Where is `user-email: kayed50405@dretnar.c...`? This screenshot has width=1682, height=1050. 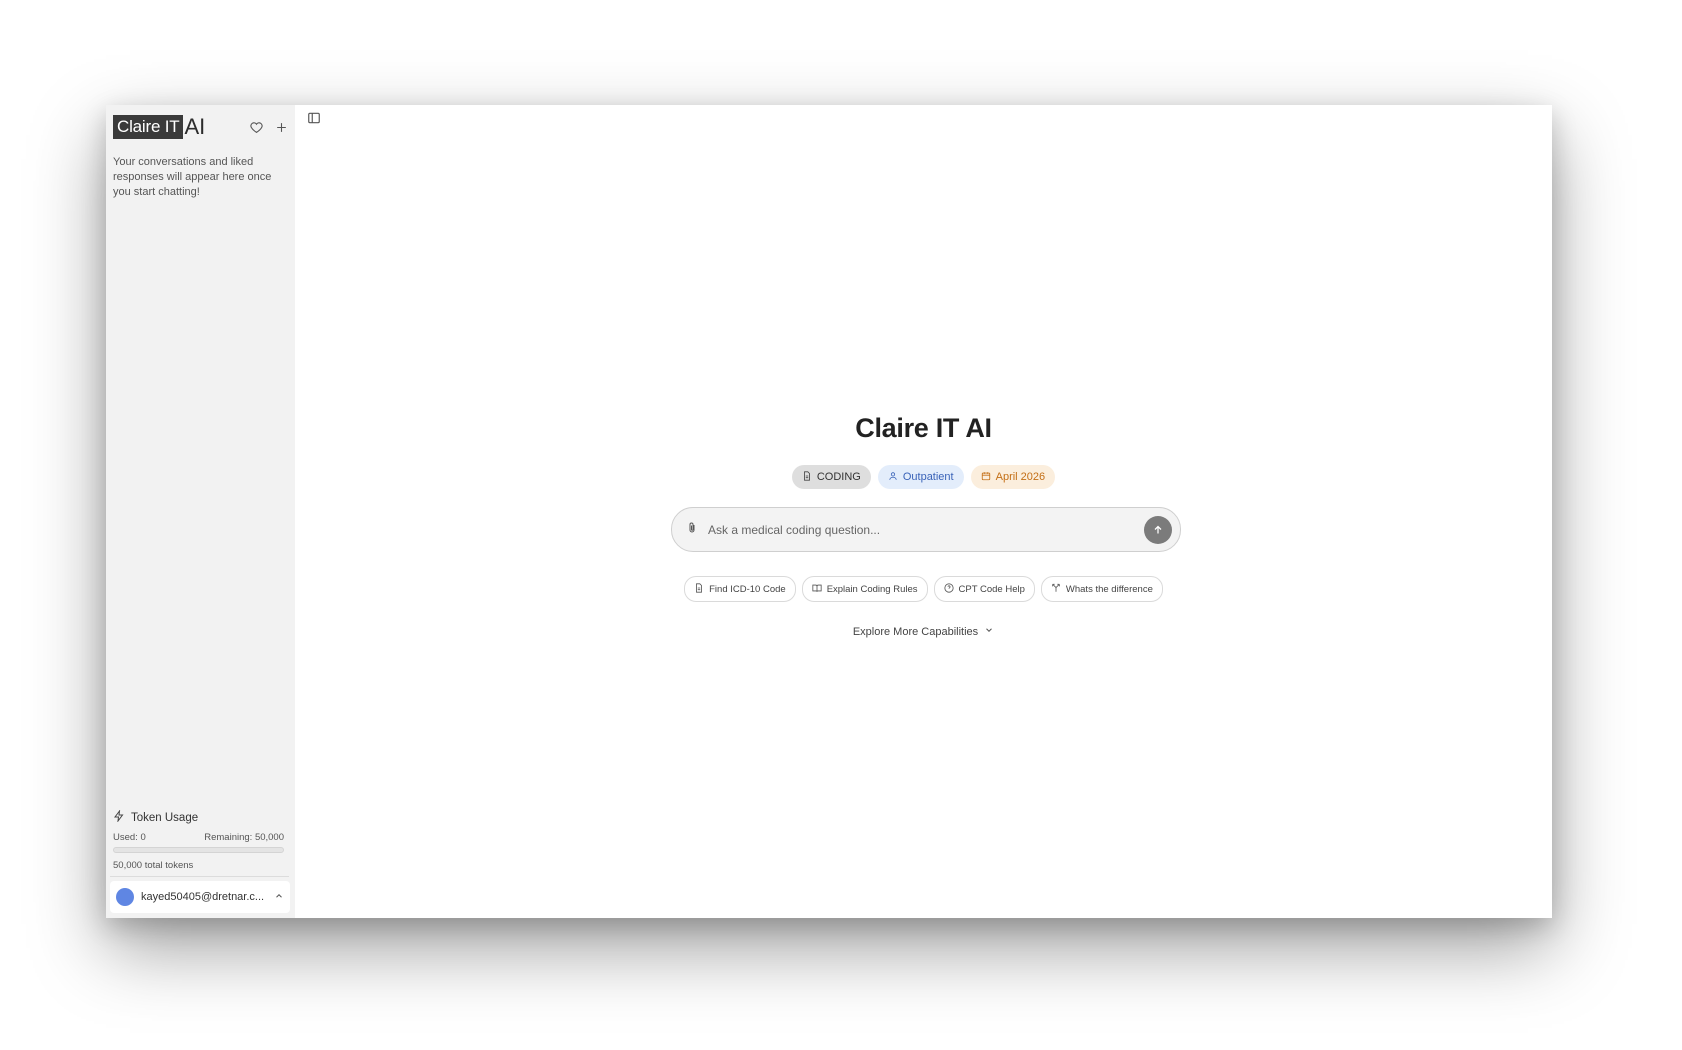
user-email: kayed50405@dretnar.c... is located at coordinates (203, 897).